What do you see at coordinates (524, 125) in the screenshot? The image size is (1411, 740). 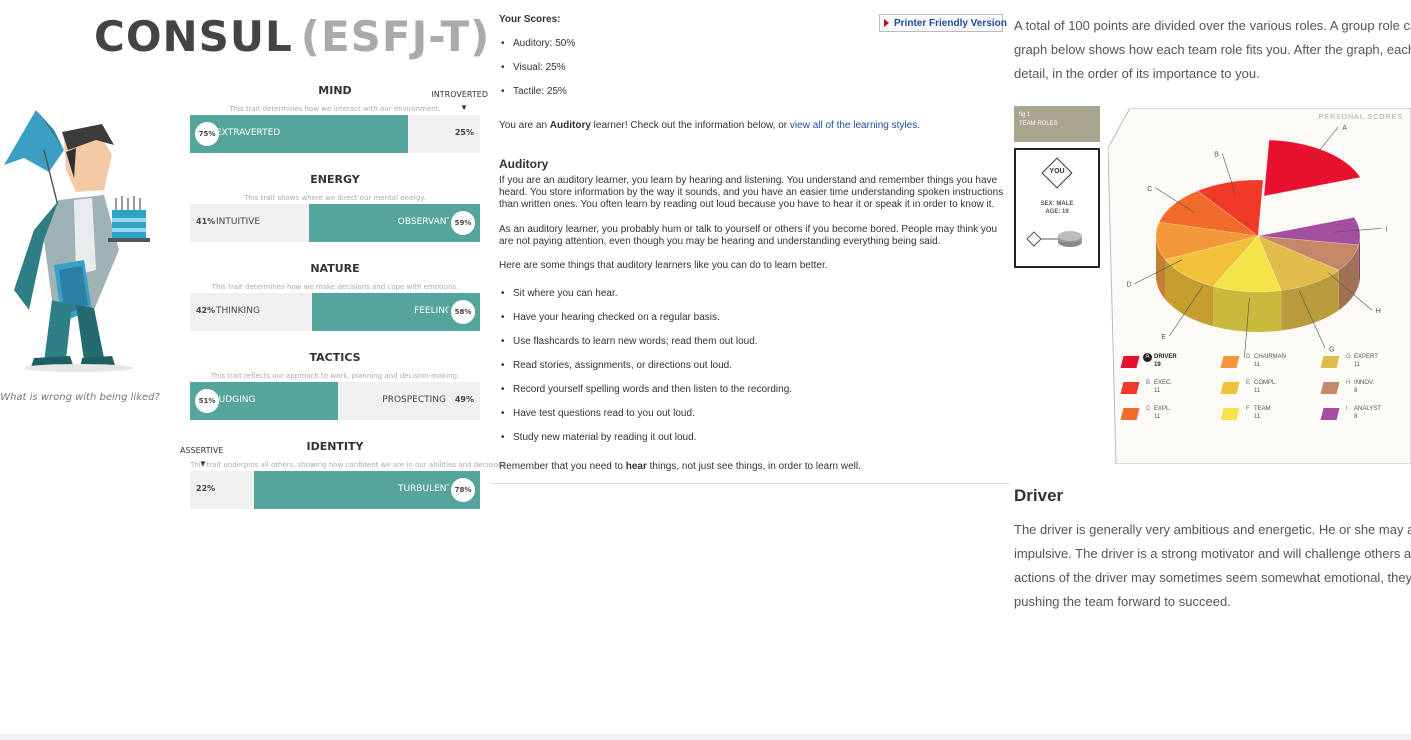 I see `intro-text: You are an` at bounding box center [524, 125].